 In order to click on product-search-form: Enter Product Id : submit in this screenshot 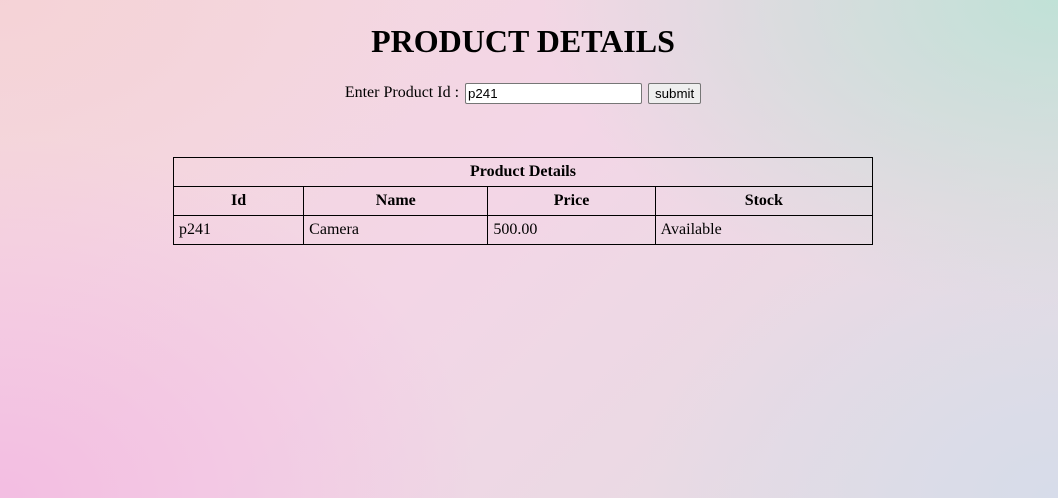, I will do `click(523, 93)`.